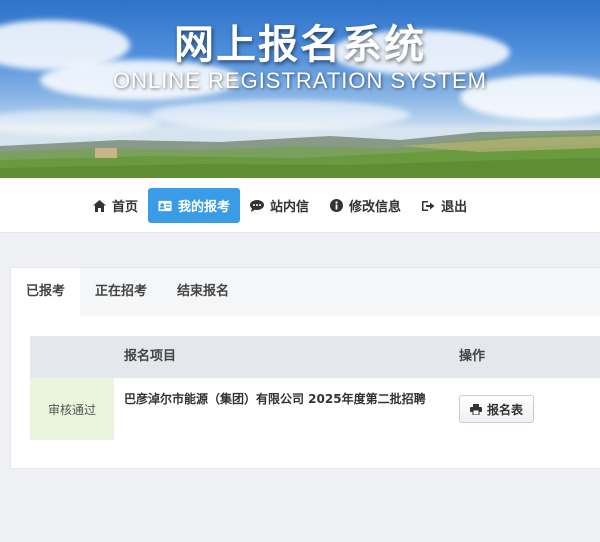  What do you see at coordinates (150, 356) in the screenshot?
I see `column-header-project: 报名项目` at bounding box center [150, 356].